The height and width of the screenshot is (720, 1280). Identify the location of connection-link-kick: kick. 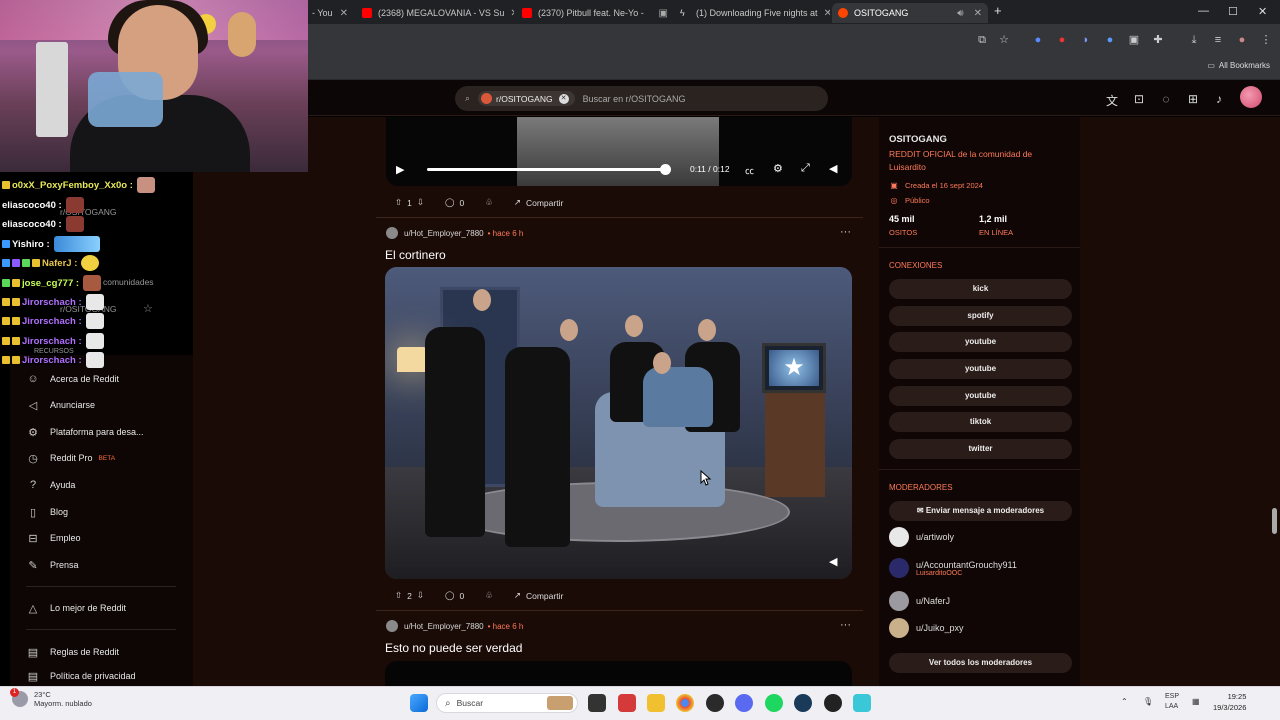
(980, 289).